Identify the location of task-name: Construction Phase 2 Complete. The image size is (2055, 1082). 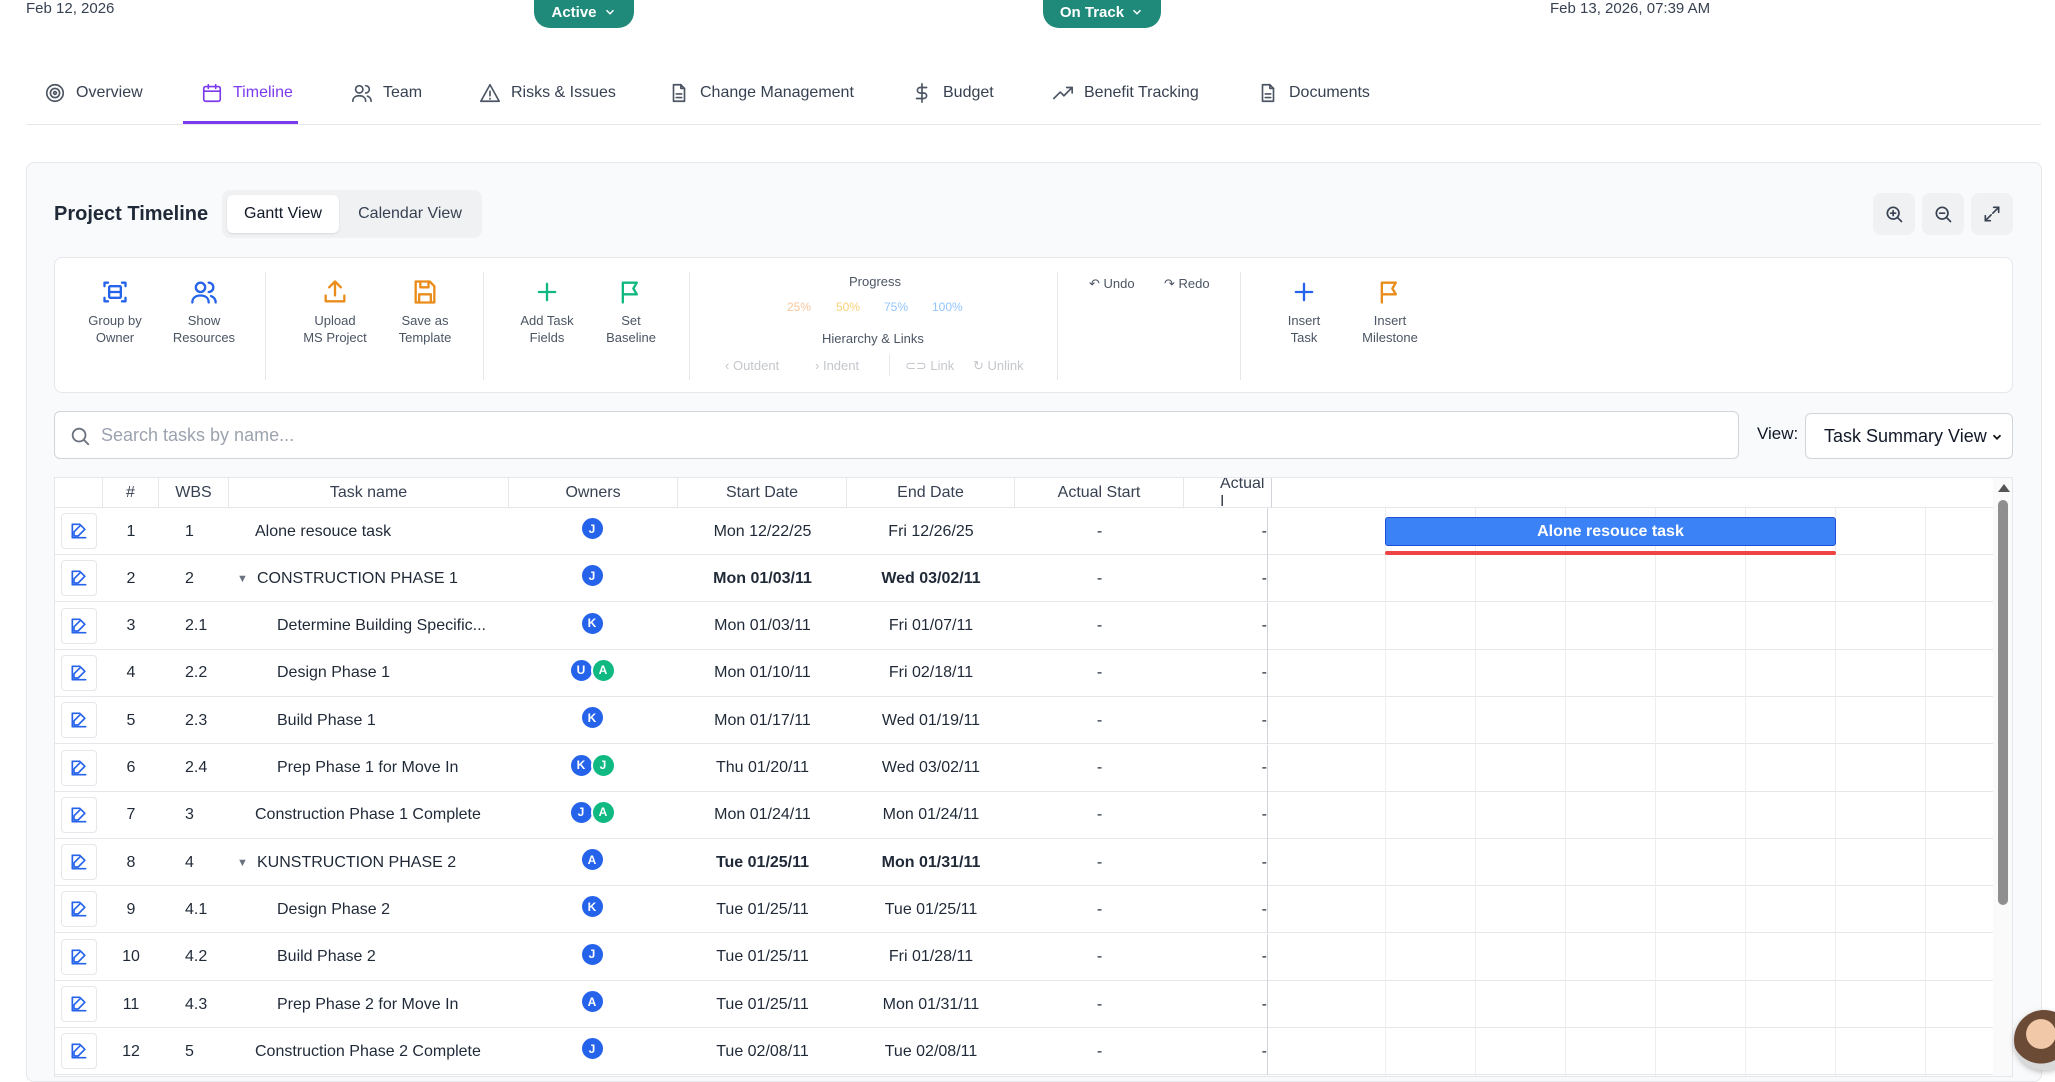
(381, 1051).